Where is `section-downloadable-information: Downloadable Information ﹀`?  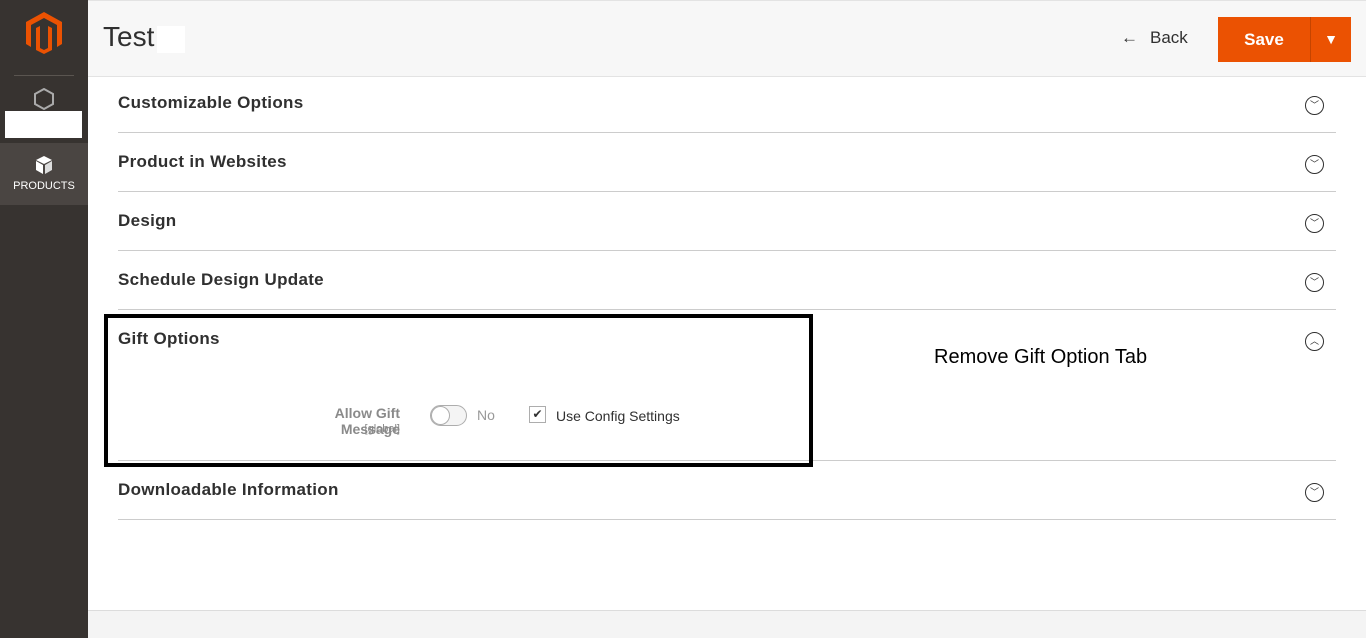
section-downloadable-information: Downloadable Information ﹀ is located at coordinates (727, 490).